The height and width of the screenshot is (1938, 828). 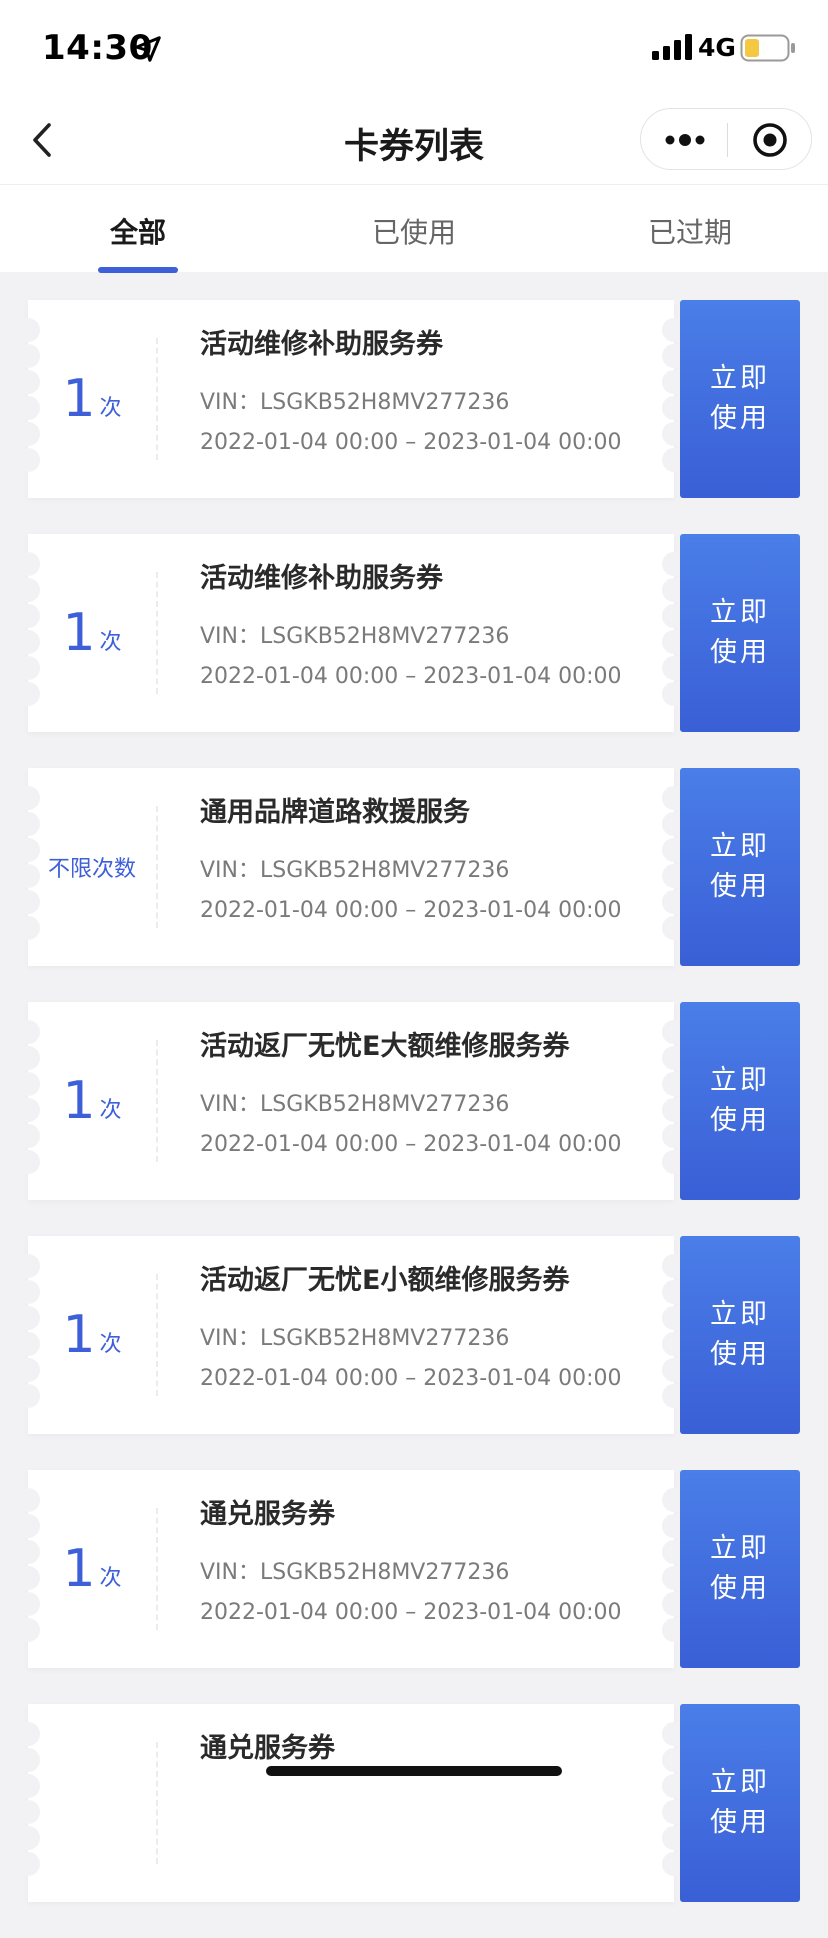 I want to click on tab-all: 全部, so click(x=138, y=231).